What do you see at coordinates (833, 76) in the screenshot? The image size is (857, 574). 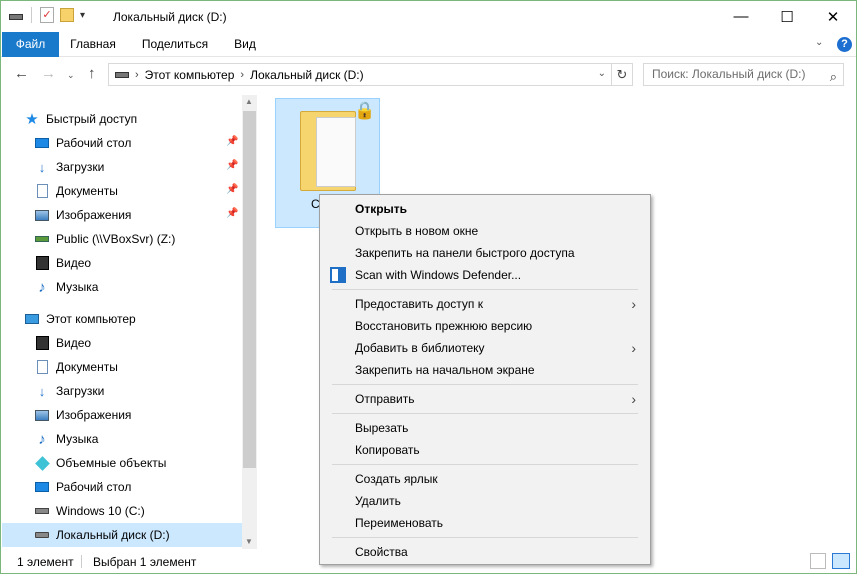 I see `search-icon: ⌕` at bounding box center [833, 76].